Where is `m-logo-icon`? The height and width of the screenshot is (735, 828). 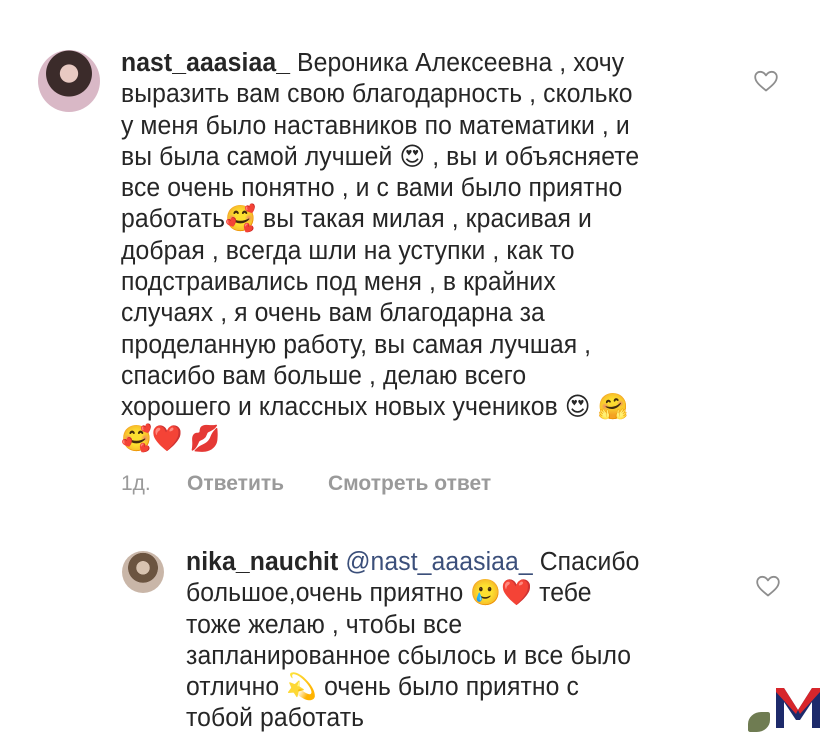 m-logo-icon is located at coordinates (798, 707).